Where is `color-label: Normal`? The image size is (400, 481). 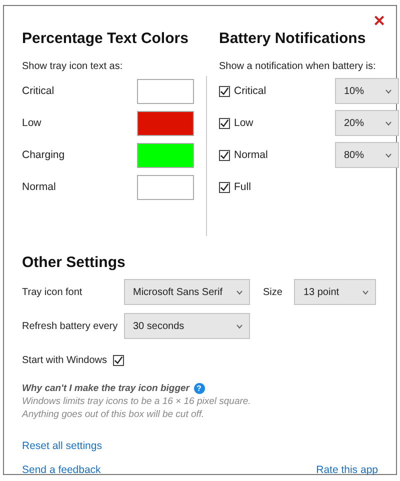 color-label: Normal is located at coordinates (39, 187).